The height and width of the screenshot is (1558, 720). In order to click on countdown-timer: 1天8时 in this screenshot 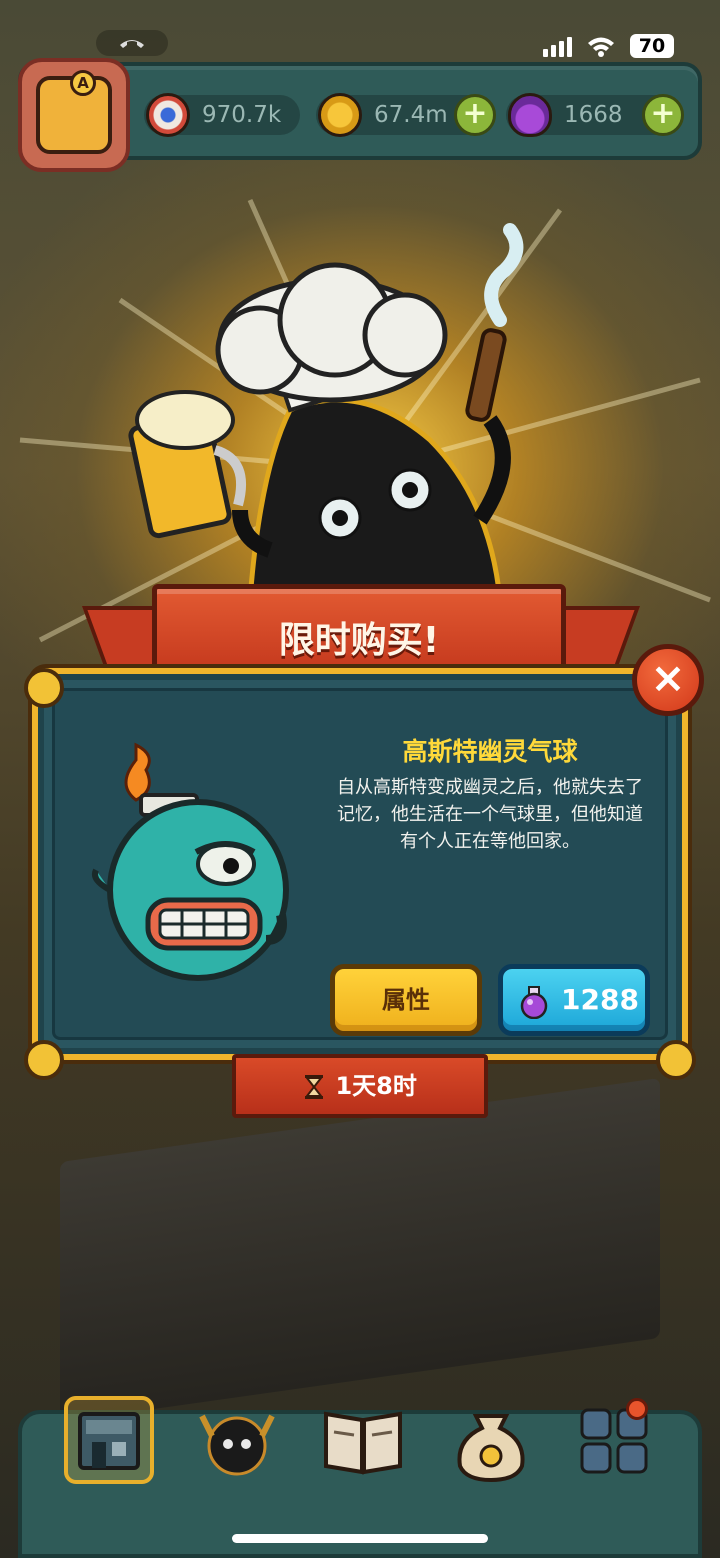, I will do `click(360, 1086)`.